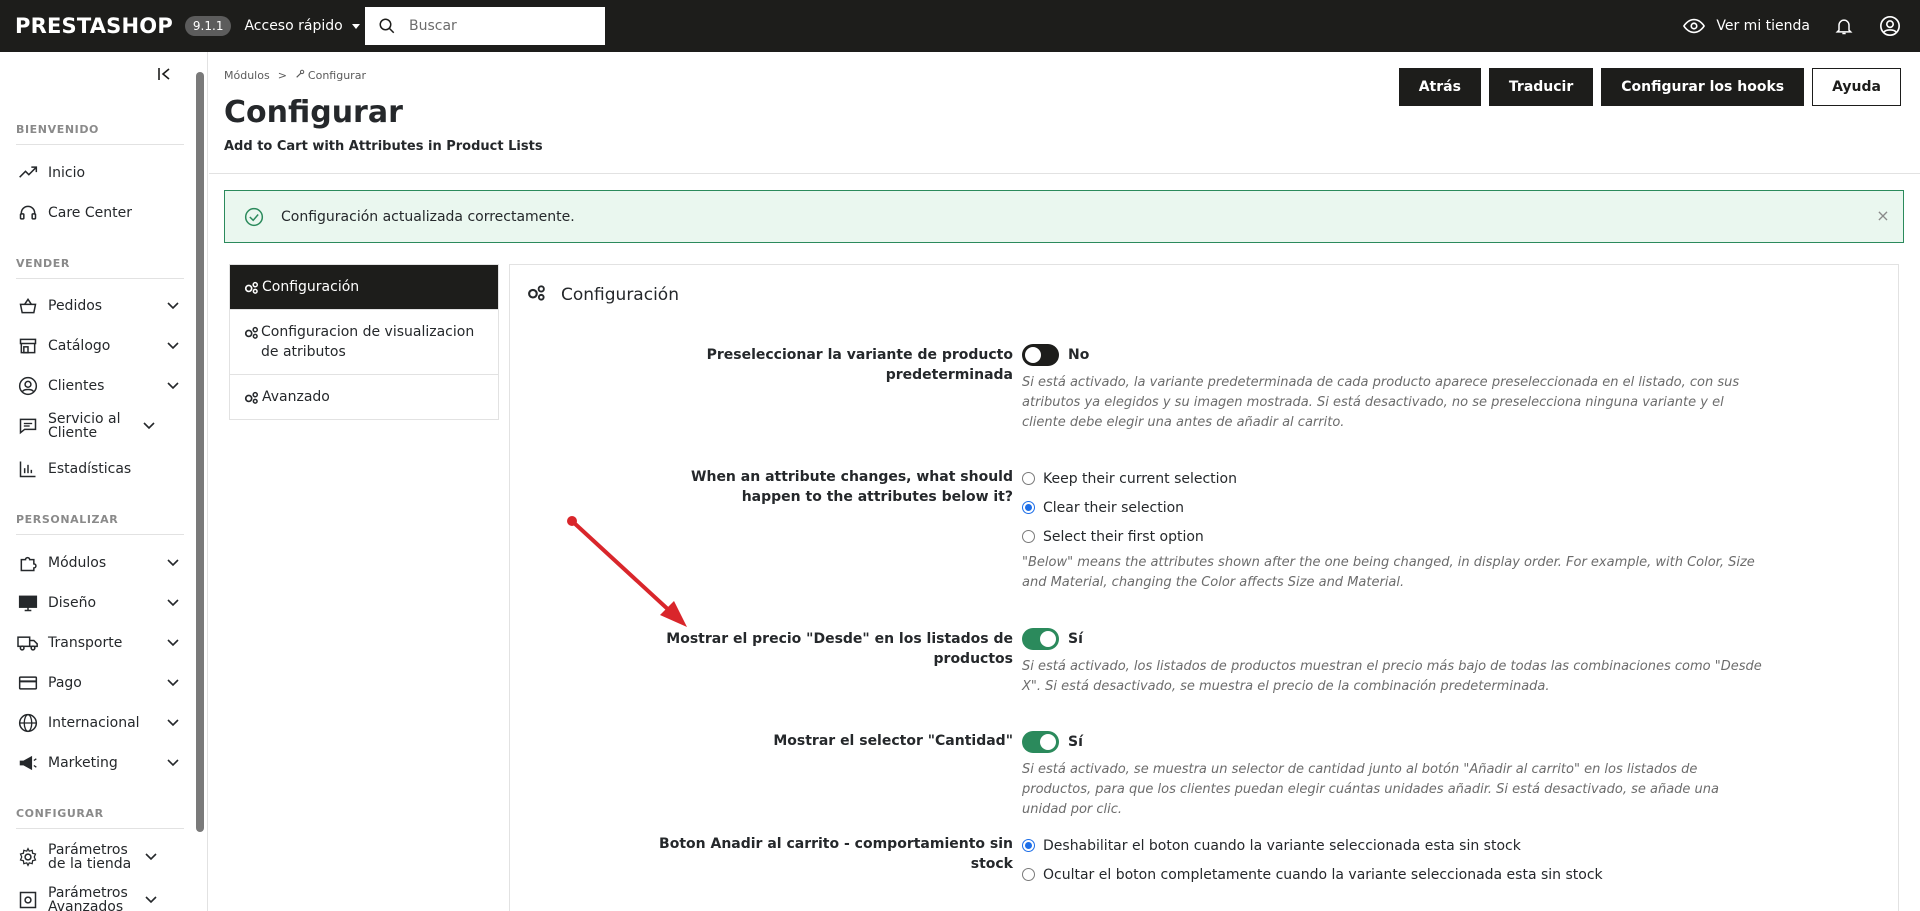  I want to click on section-sell: VENDER, so click(43, 263).